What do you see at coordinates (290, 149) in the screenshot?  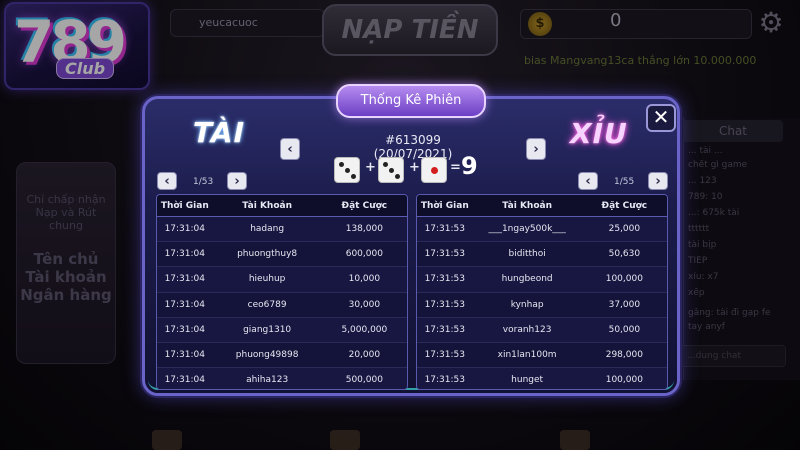 I see `prev-session-button: ‹` at bounding box center [290, 149].